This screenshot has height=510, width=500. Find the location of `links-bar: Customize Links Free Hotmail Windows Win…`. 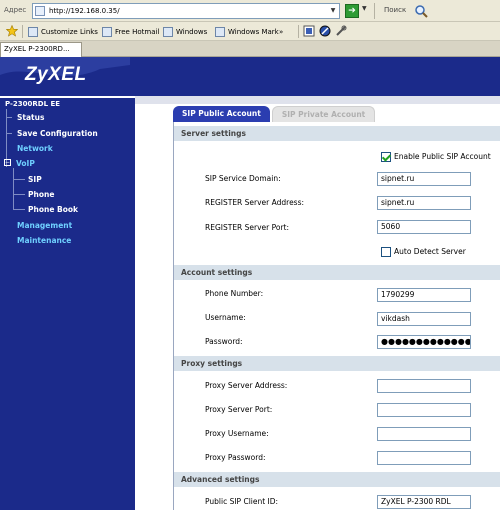

links-bar: Customize Links Free Hotmail Windows Win… is located at coordinates (250, 31).